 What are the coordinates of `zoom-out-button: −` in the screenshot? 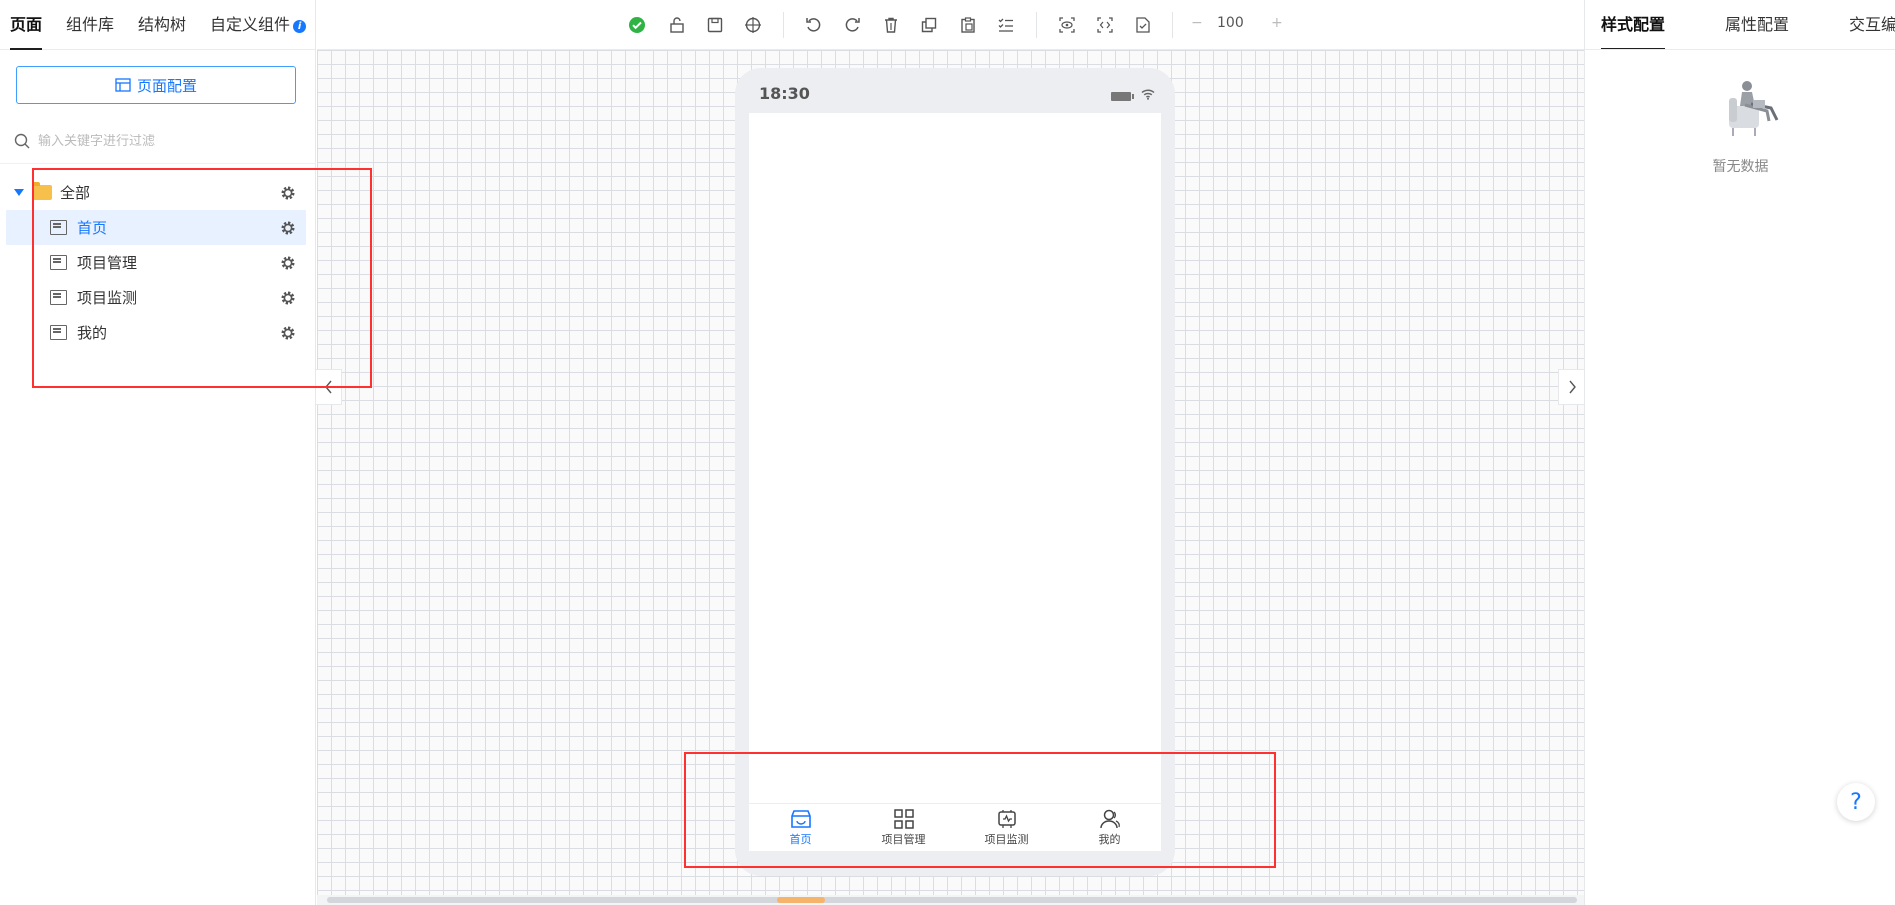 It's located at (1197, 23).